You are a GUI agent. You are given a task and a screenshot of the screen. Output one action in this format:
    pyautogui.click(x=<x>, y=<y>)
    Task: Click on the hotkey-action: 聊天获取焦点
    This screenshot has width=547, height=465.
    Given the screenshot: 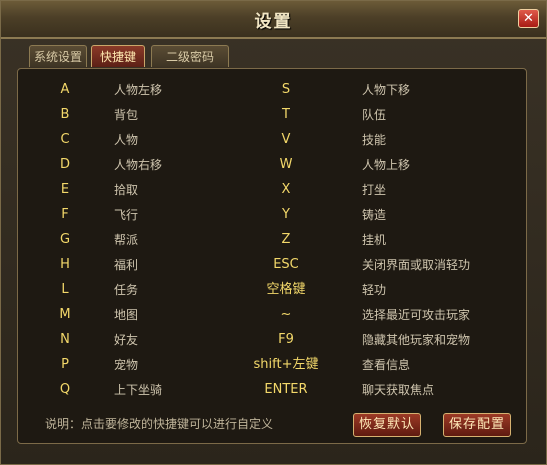 What is the action you would take?
    pyautogui.click(x=398, y=390)
    